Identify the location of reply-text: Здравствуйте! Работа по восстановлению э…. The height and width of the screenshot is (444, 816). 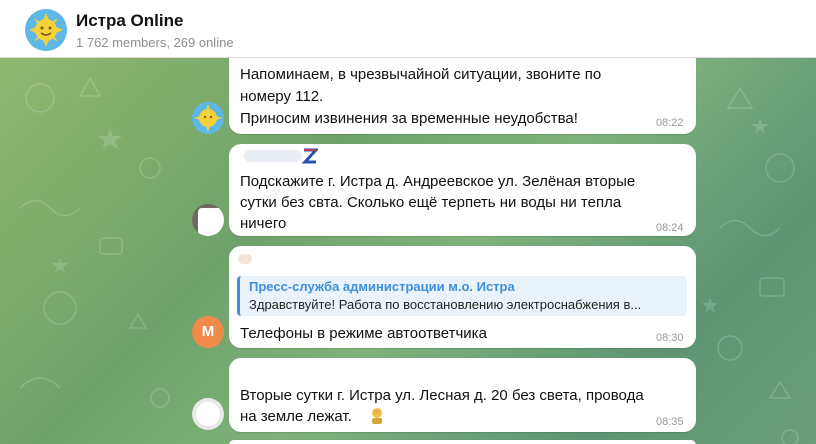
(445, 304).